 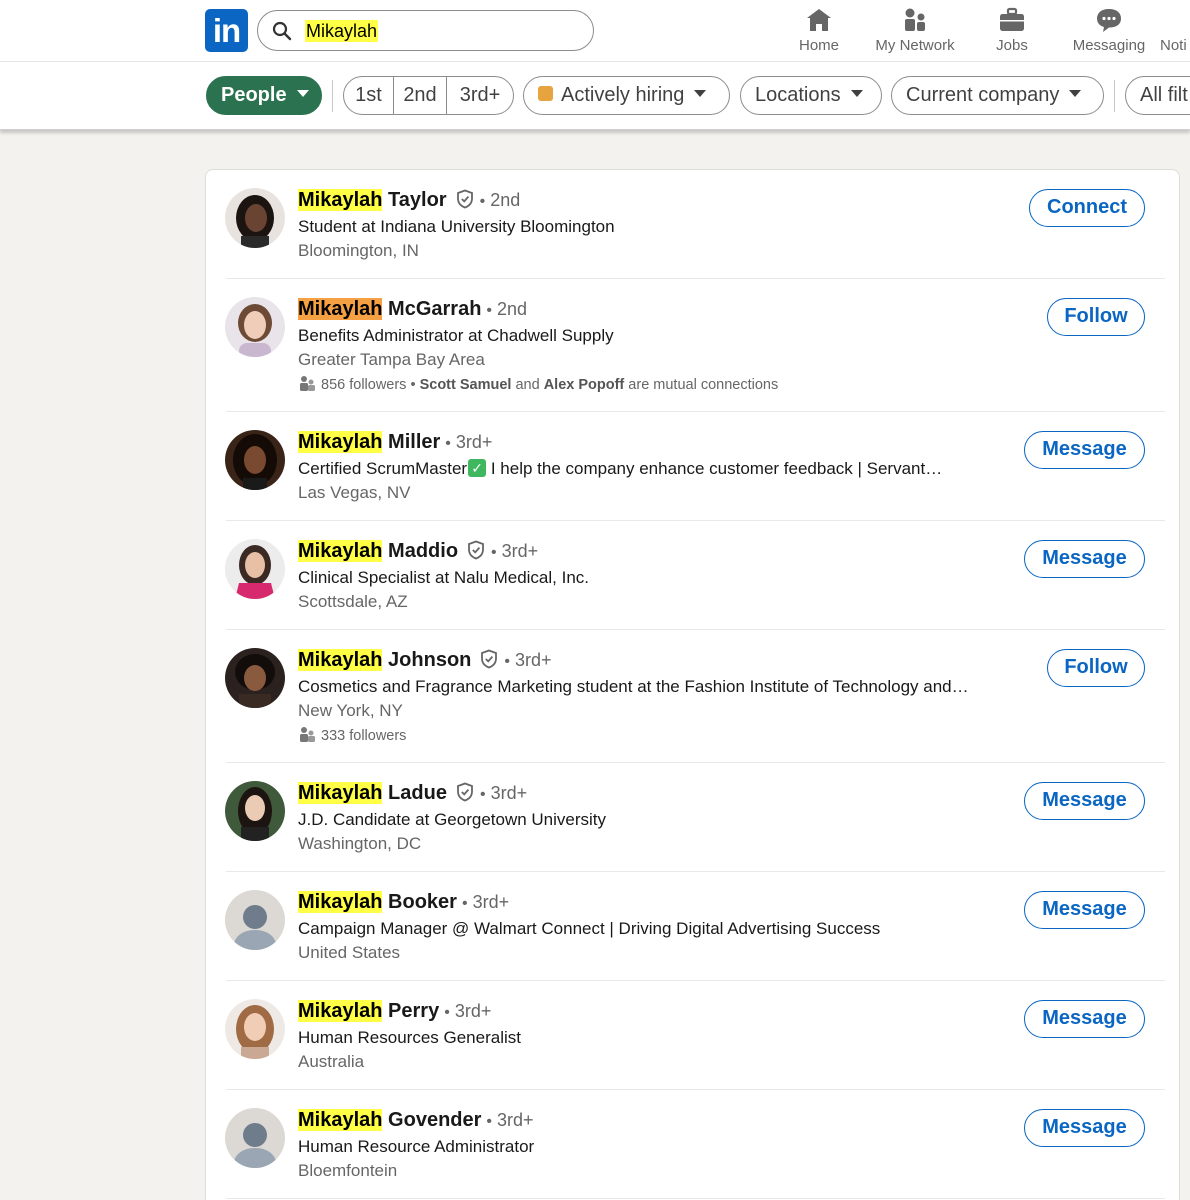 What do you see at coordinates (1012, 19) in the screenshot?
I see `briefcase-icon` at bounding box center [1012, 19].